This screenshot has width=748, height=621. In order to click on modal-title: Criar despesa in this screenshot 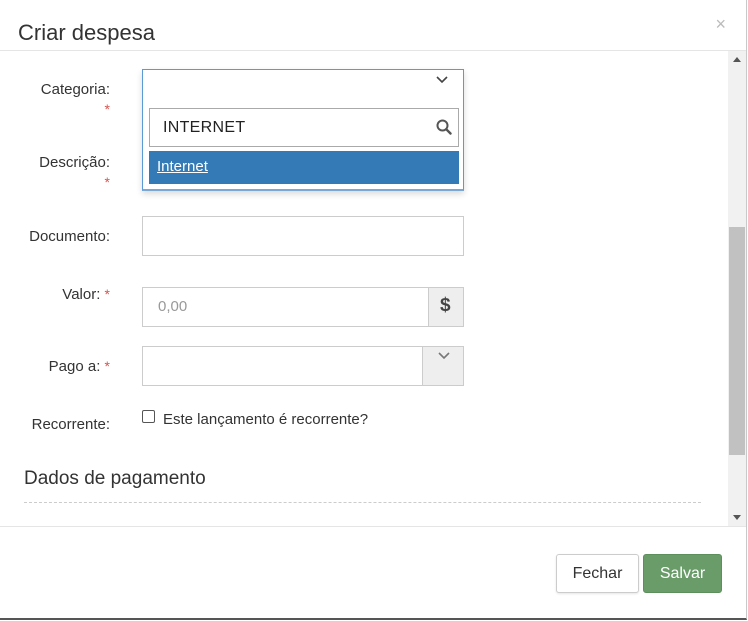, I will do `click(86, 32)`.